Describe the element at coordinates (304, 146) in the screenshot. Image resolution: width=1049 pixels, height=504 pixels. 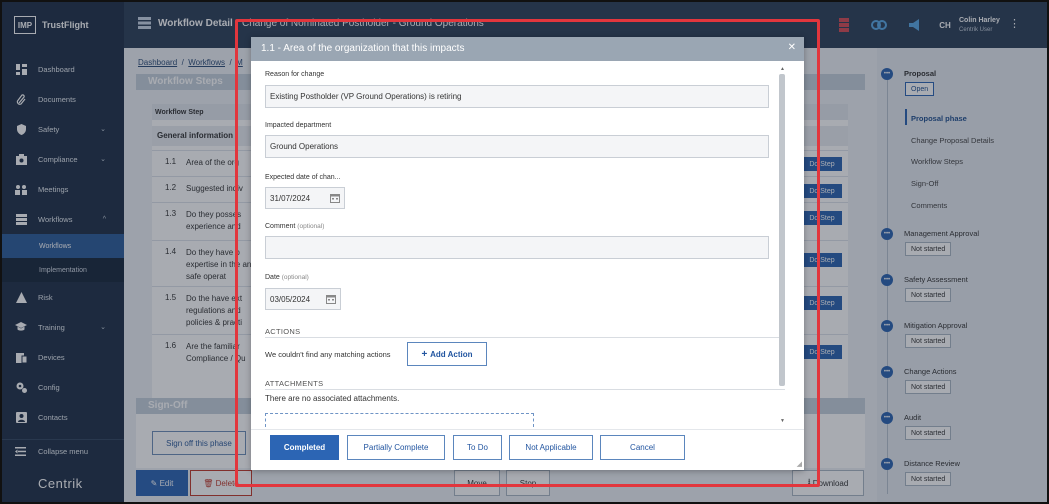
I see `department-value: Ground Operations` at that location.